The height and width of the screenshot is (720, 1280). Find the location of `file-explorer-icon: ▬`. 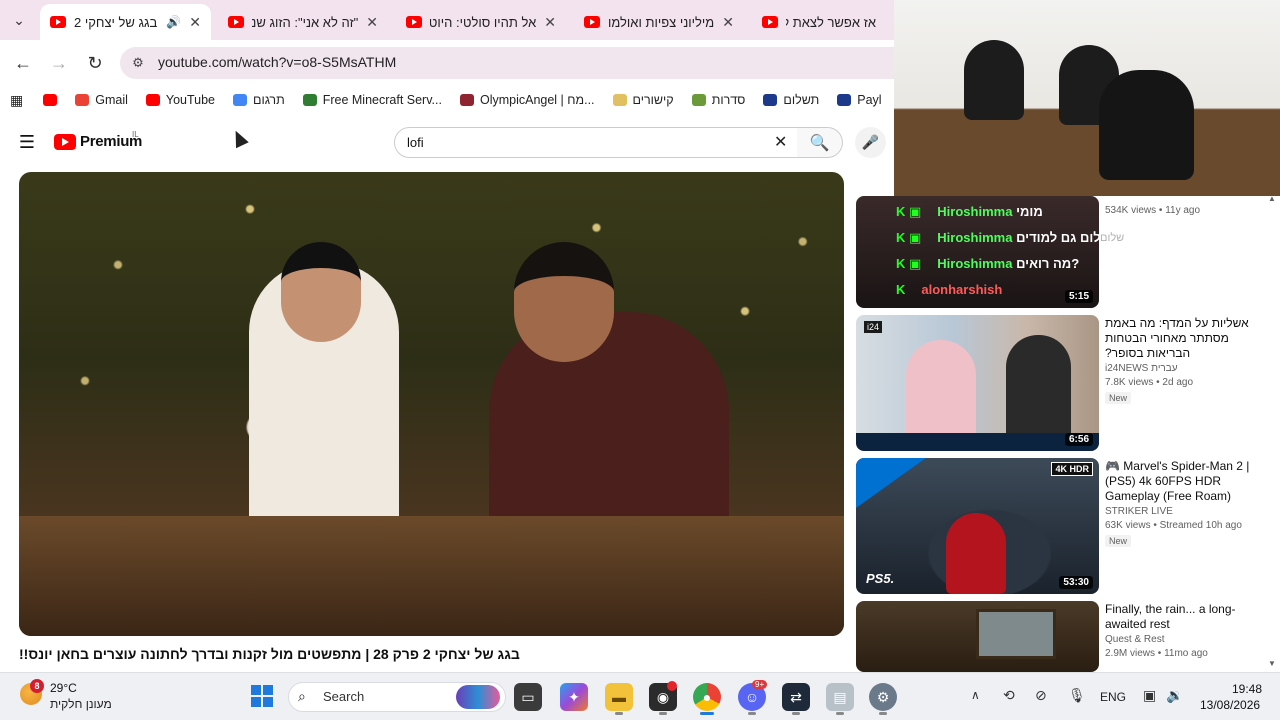

file-explorer-icon: ▬ is located at coordinates (619, 697).